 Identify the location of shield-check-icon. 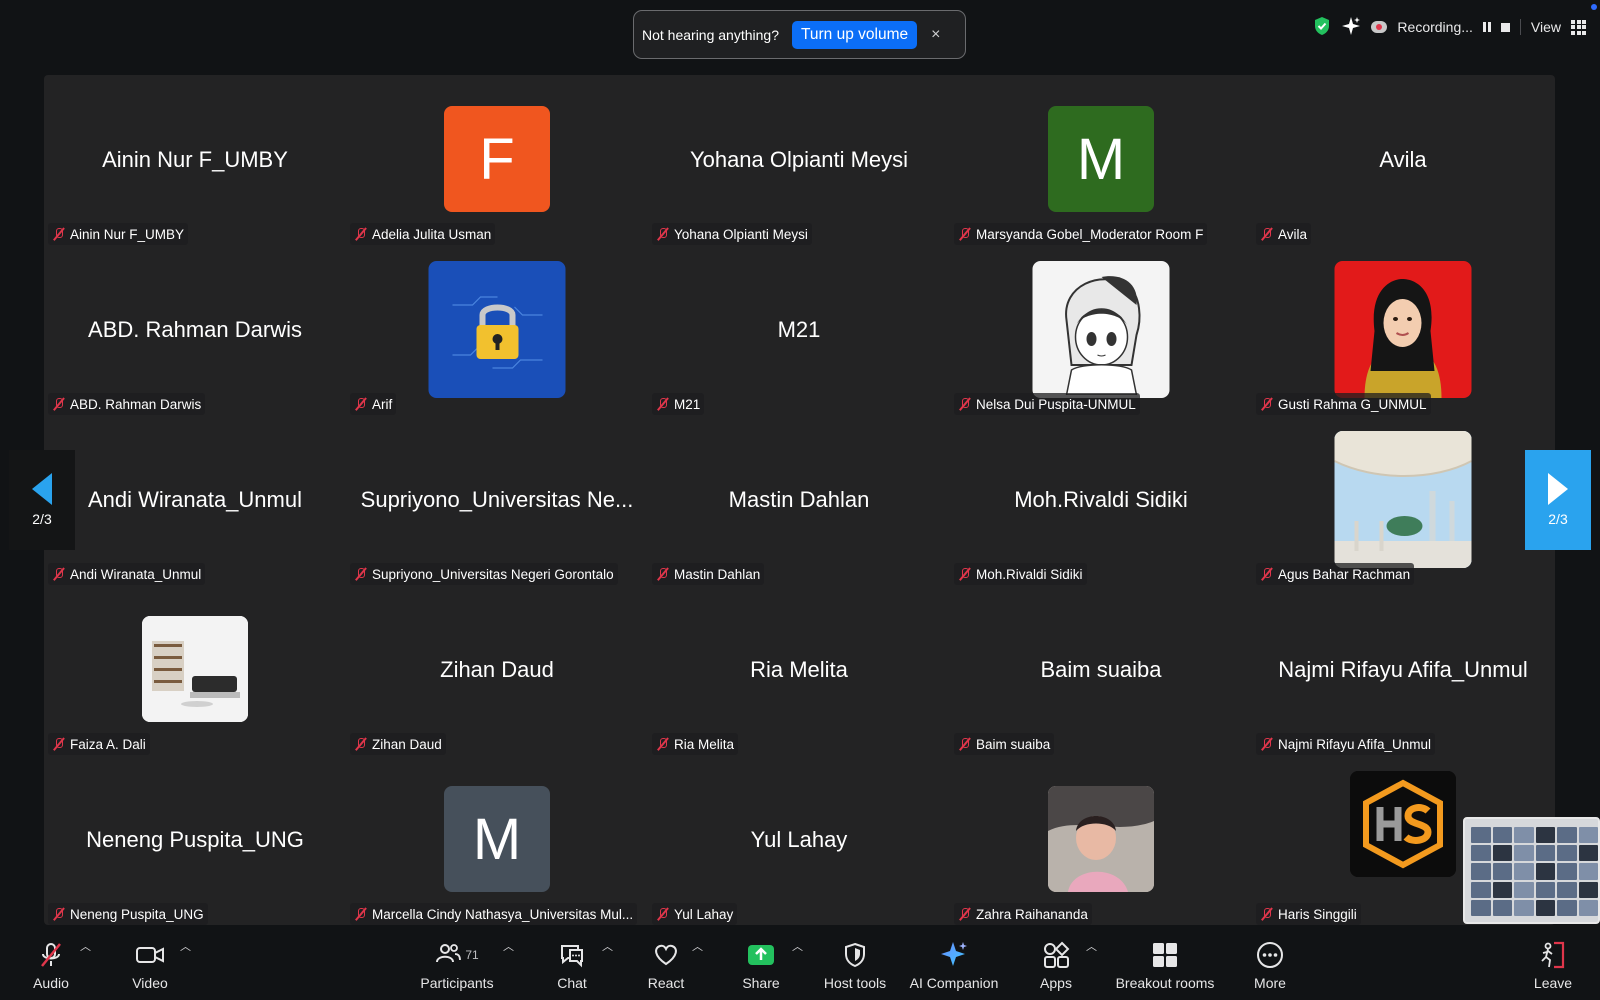
(1322, 27).